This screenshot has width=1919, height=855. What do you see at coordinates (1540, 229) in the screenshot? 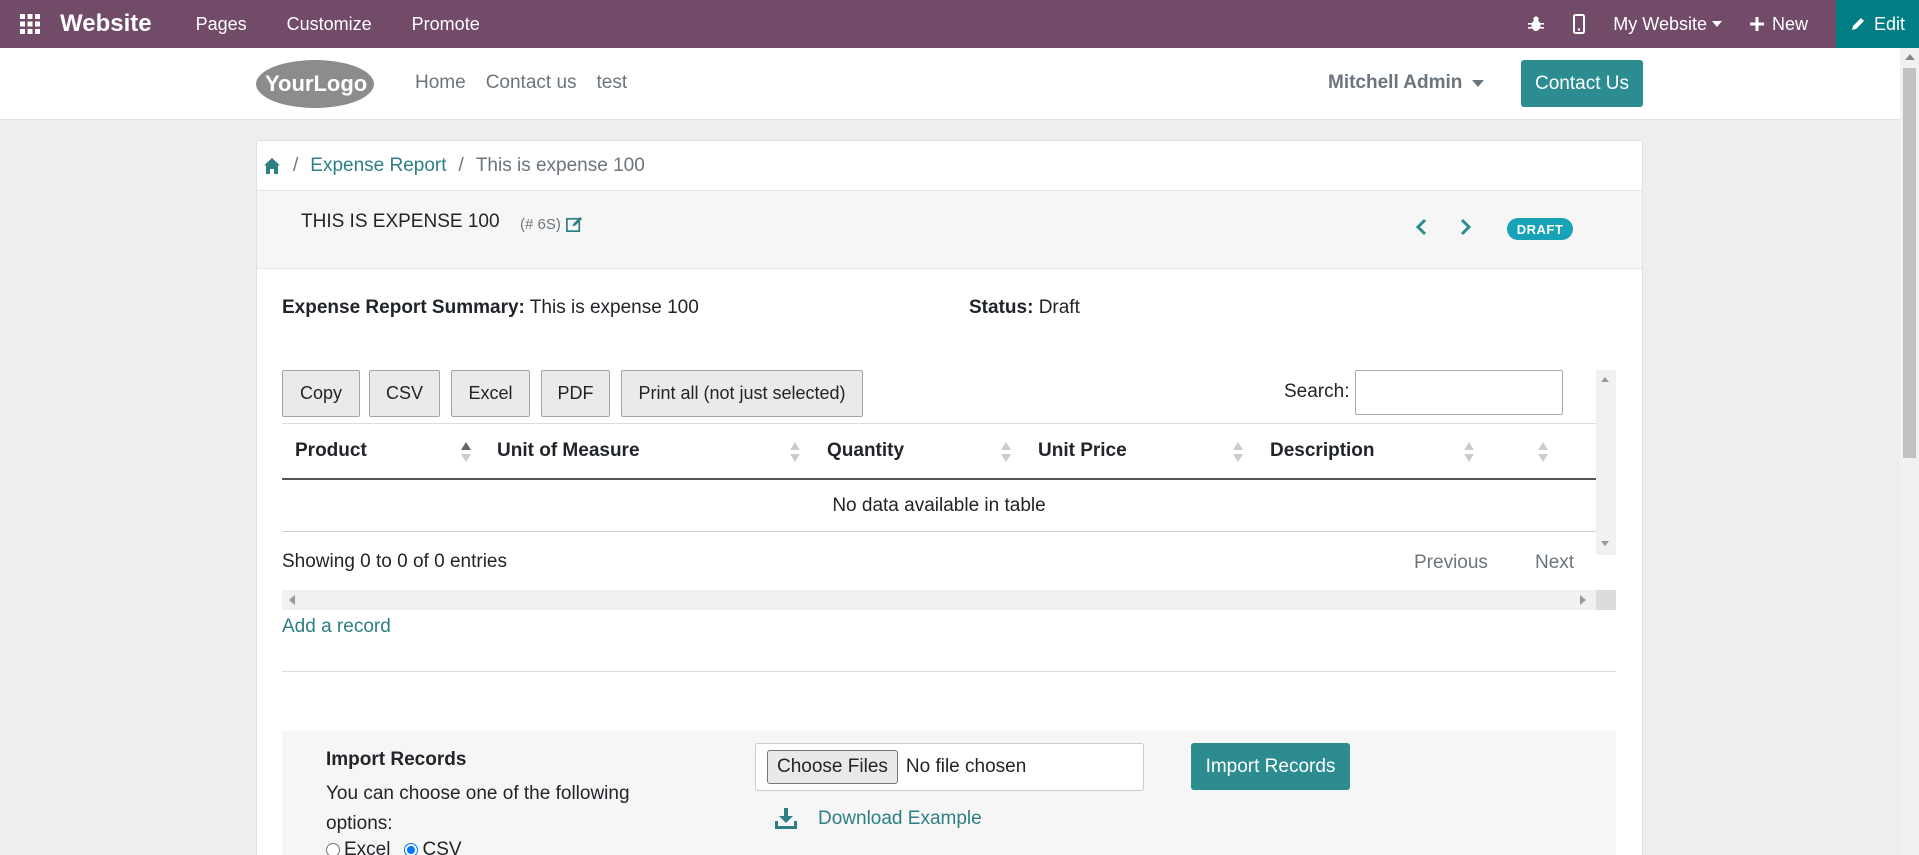
I see `status-badge: DRAFT` at bounding box center [1540, 229].